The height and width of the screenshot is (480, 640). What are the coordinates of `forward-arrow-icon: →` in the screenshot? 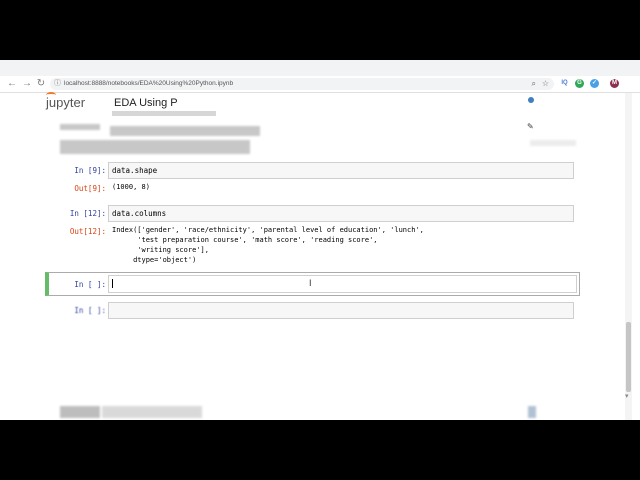 It's located at (27, 84).